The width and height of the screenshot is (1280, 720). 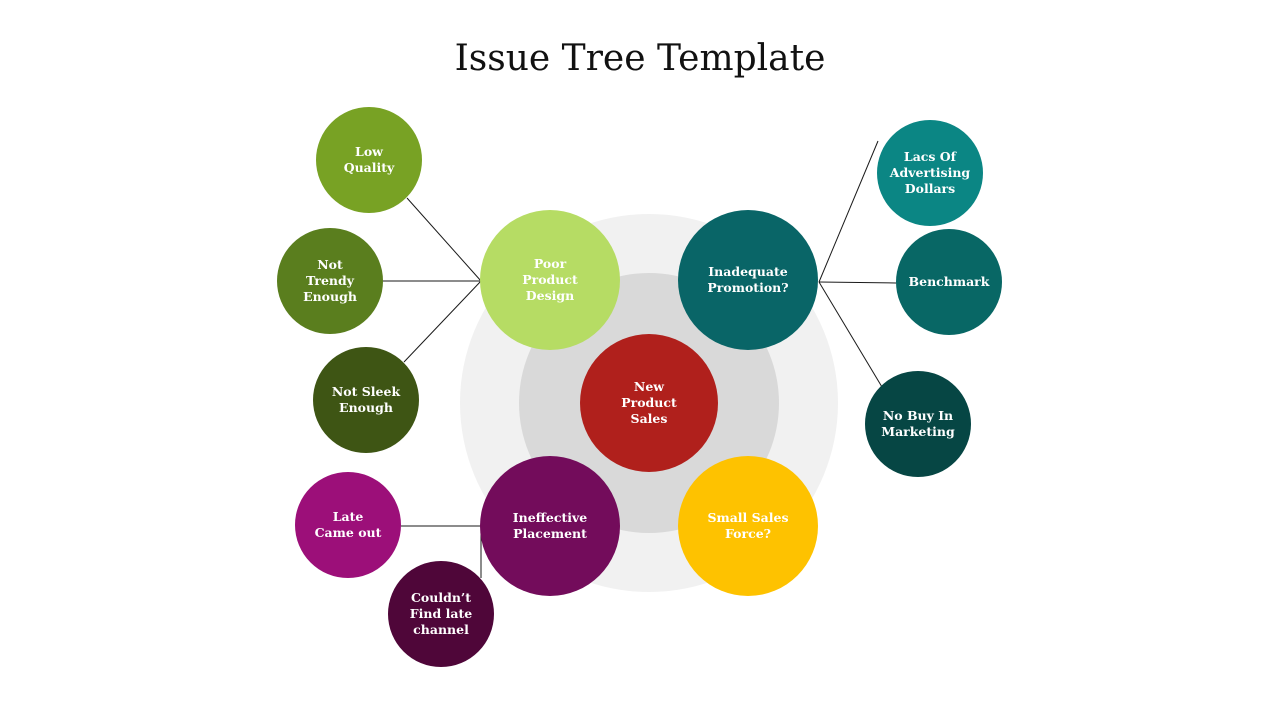 What do you see at coordinates (550, 526) in the screenshot?
I see `branch-node-ineffective-placement-circle` at bounding box center [550, 526].